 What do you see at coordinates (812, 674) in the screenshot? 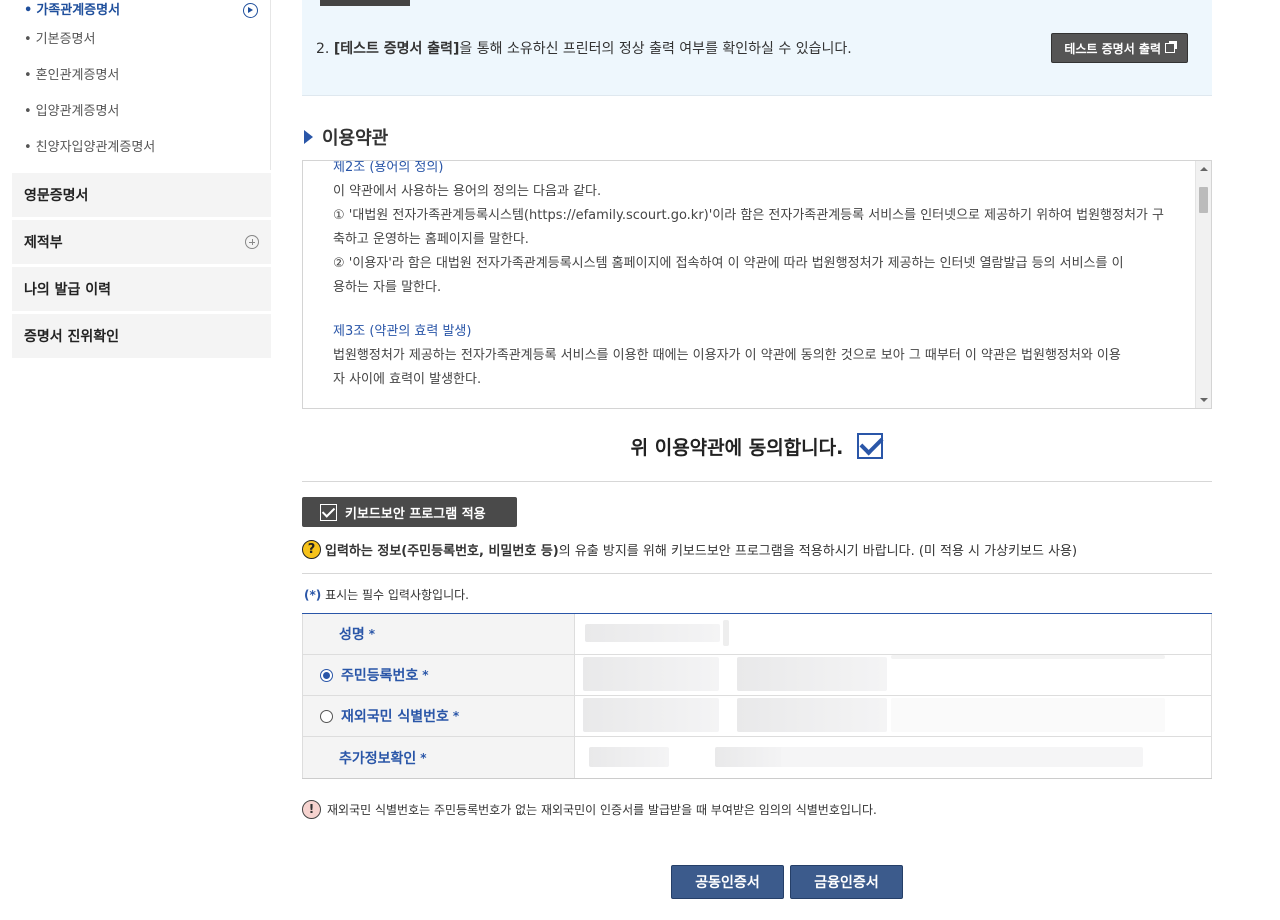
I see `resident-number-back-input` at bounding box center [812, 674].